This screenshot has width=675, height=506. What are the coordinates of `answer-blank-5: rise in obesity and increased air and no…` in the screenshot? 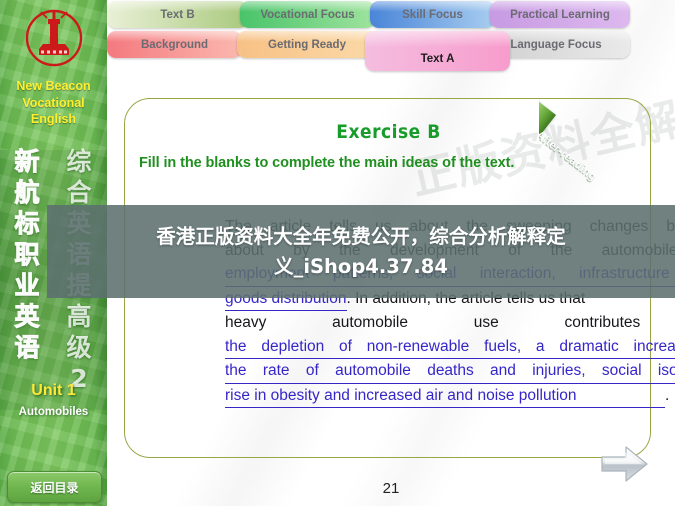 It's located at (445, 396).